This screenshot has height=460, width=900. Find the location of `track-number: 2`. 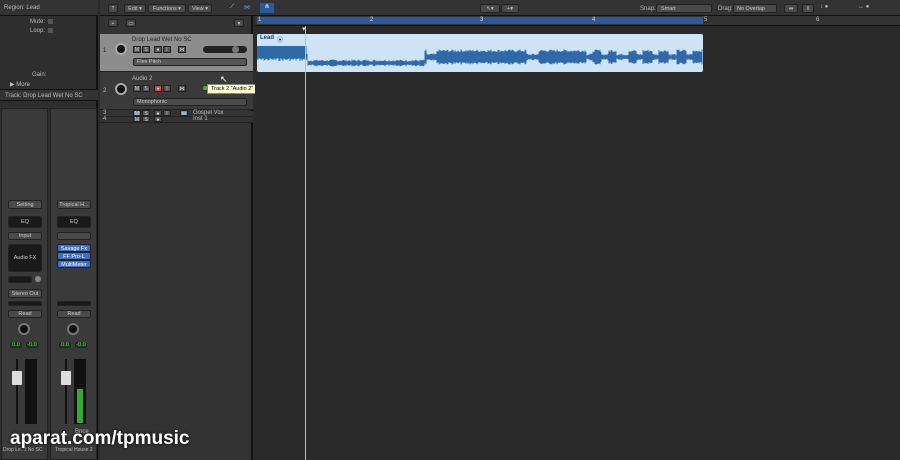

track-number: 2 is located at coordinates (105, 91).